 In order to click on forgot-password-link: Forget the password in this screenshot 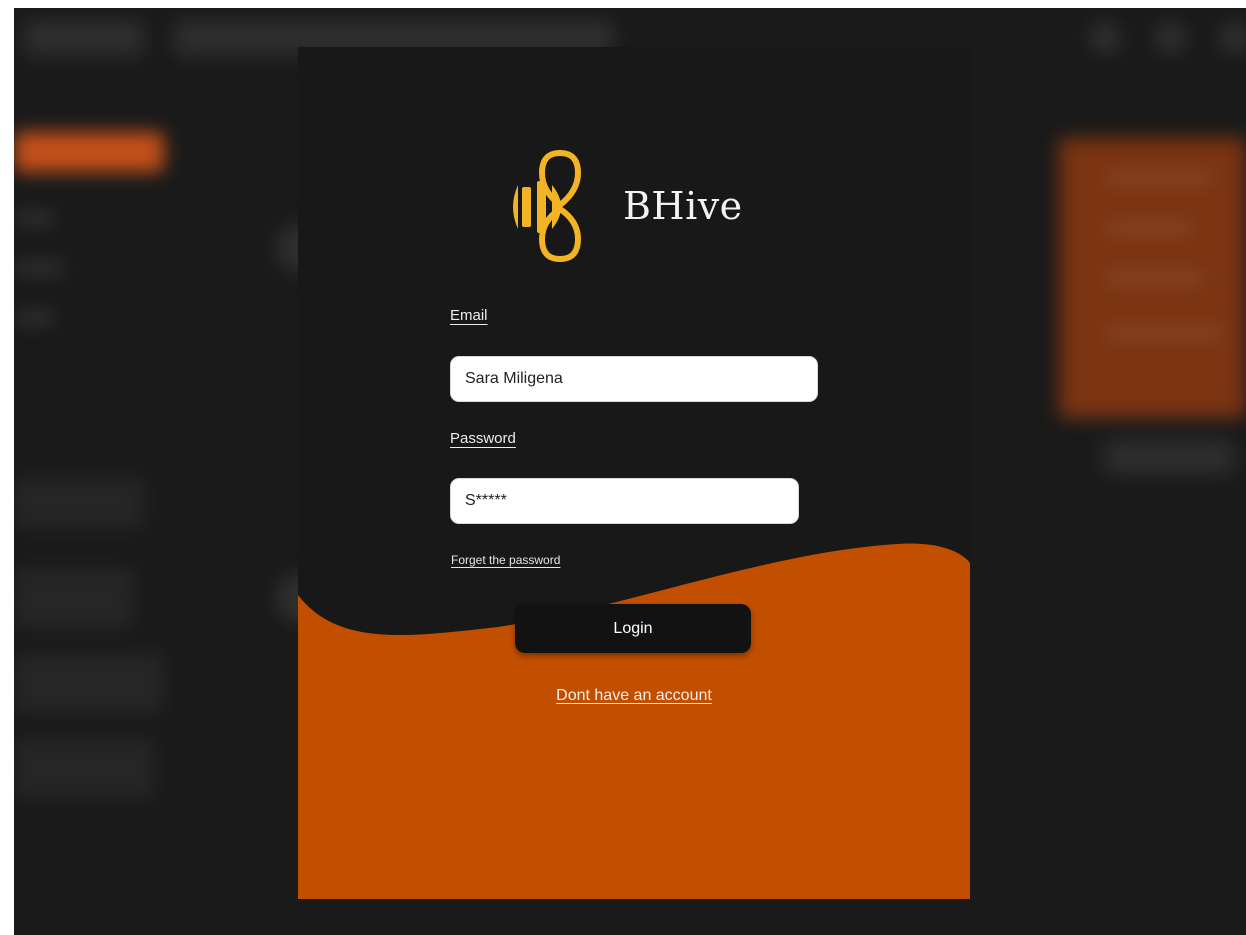, I will do `click(505, 560)`.